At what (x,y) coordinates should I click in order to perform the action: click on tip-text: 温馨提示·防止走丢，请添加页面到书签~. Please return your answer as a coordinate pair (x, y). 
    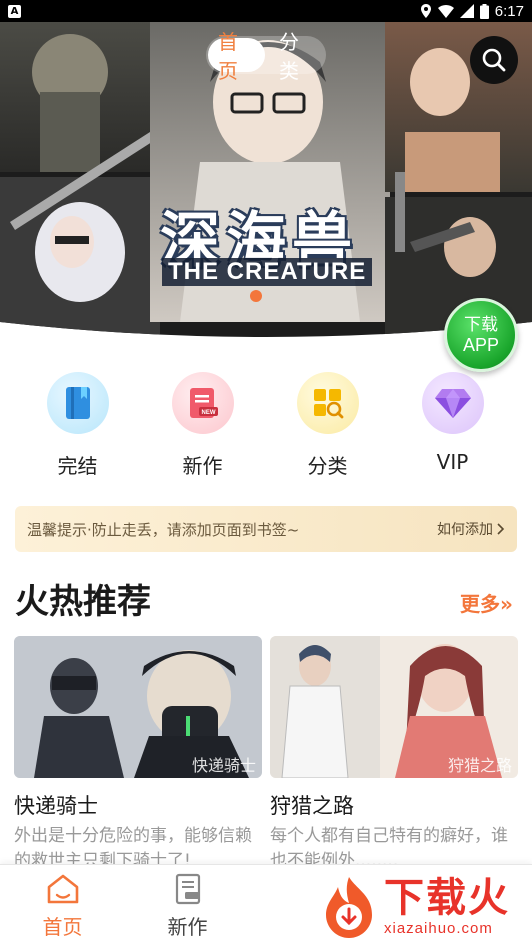
    Looking at the image, I should click on (163, 529).